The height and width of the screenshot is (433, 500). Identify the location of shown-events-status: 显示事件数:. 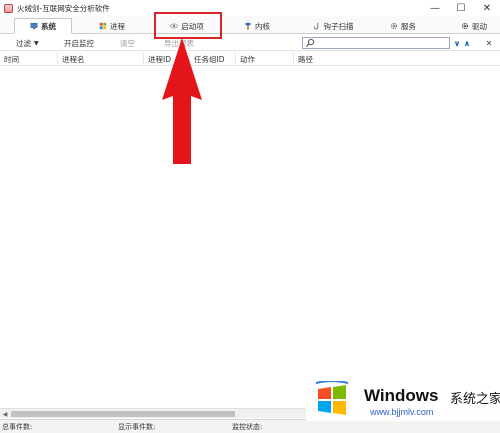
(137, 427).